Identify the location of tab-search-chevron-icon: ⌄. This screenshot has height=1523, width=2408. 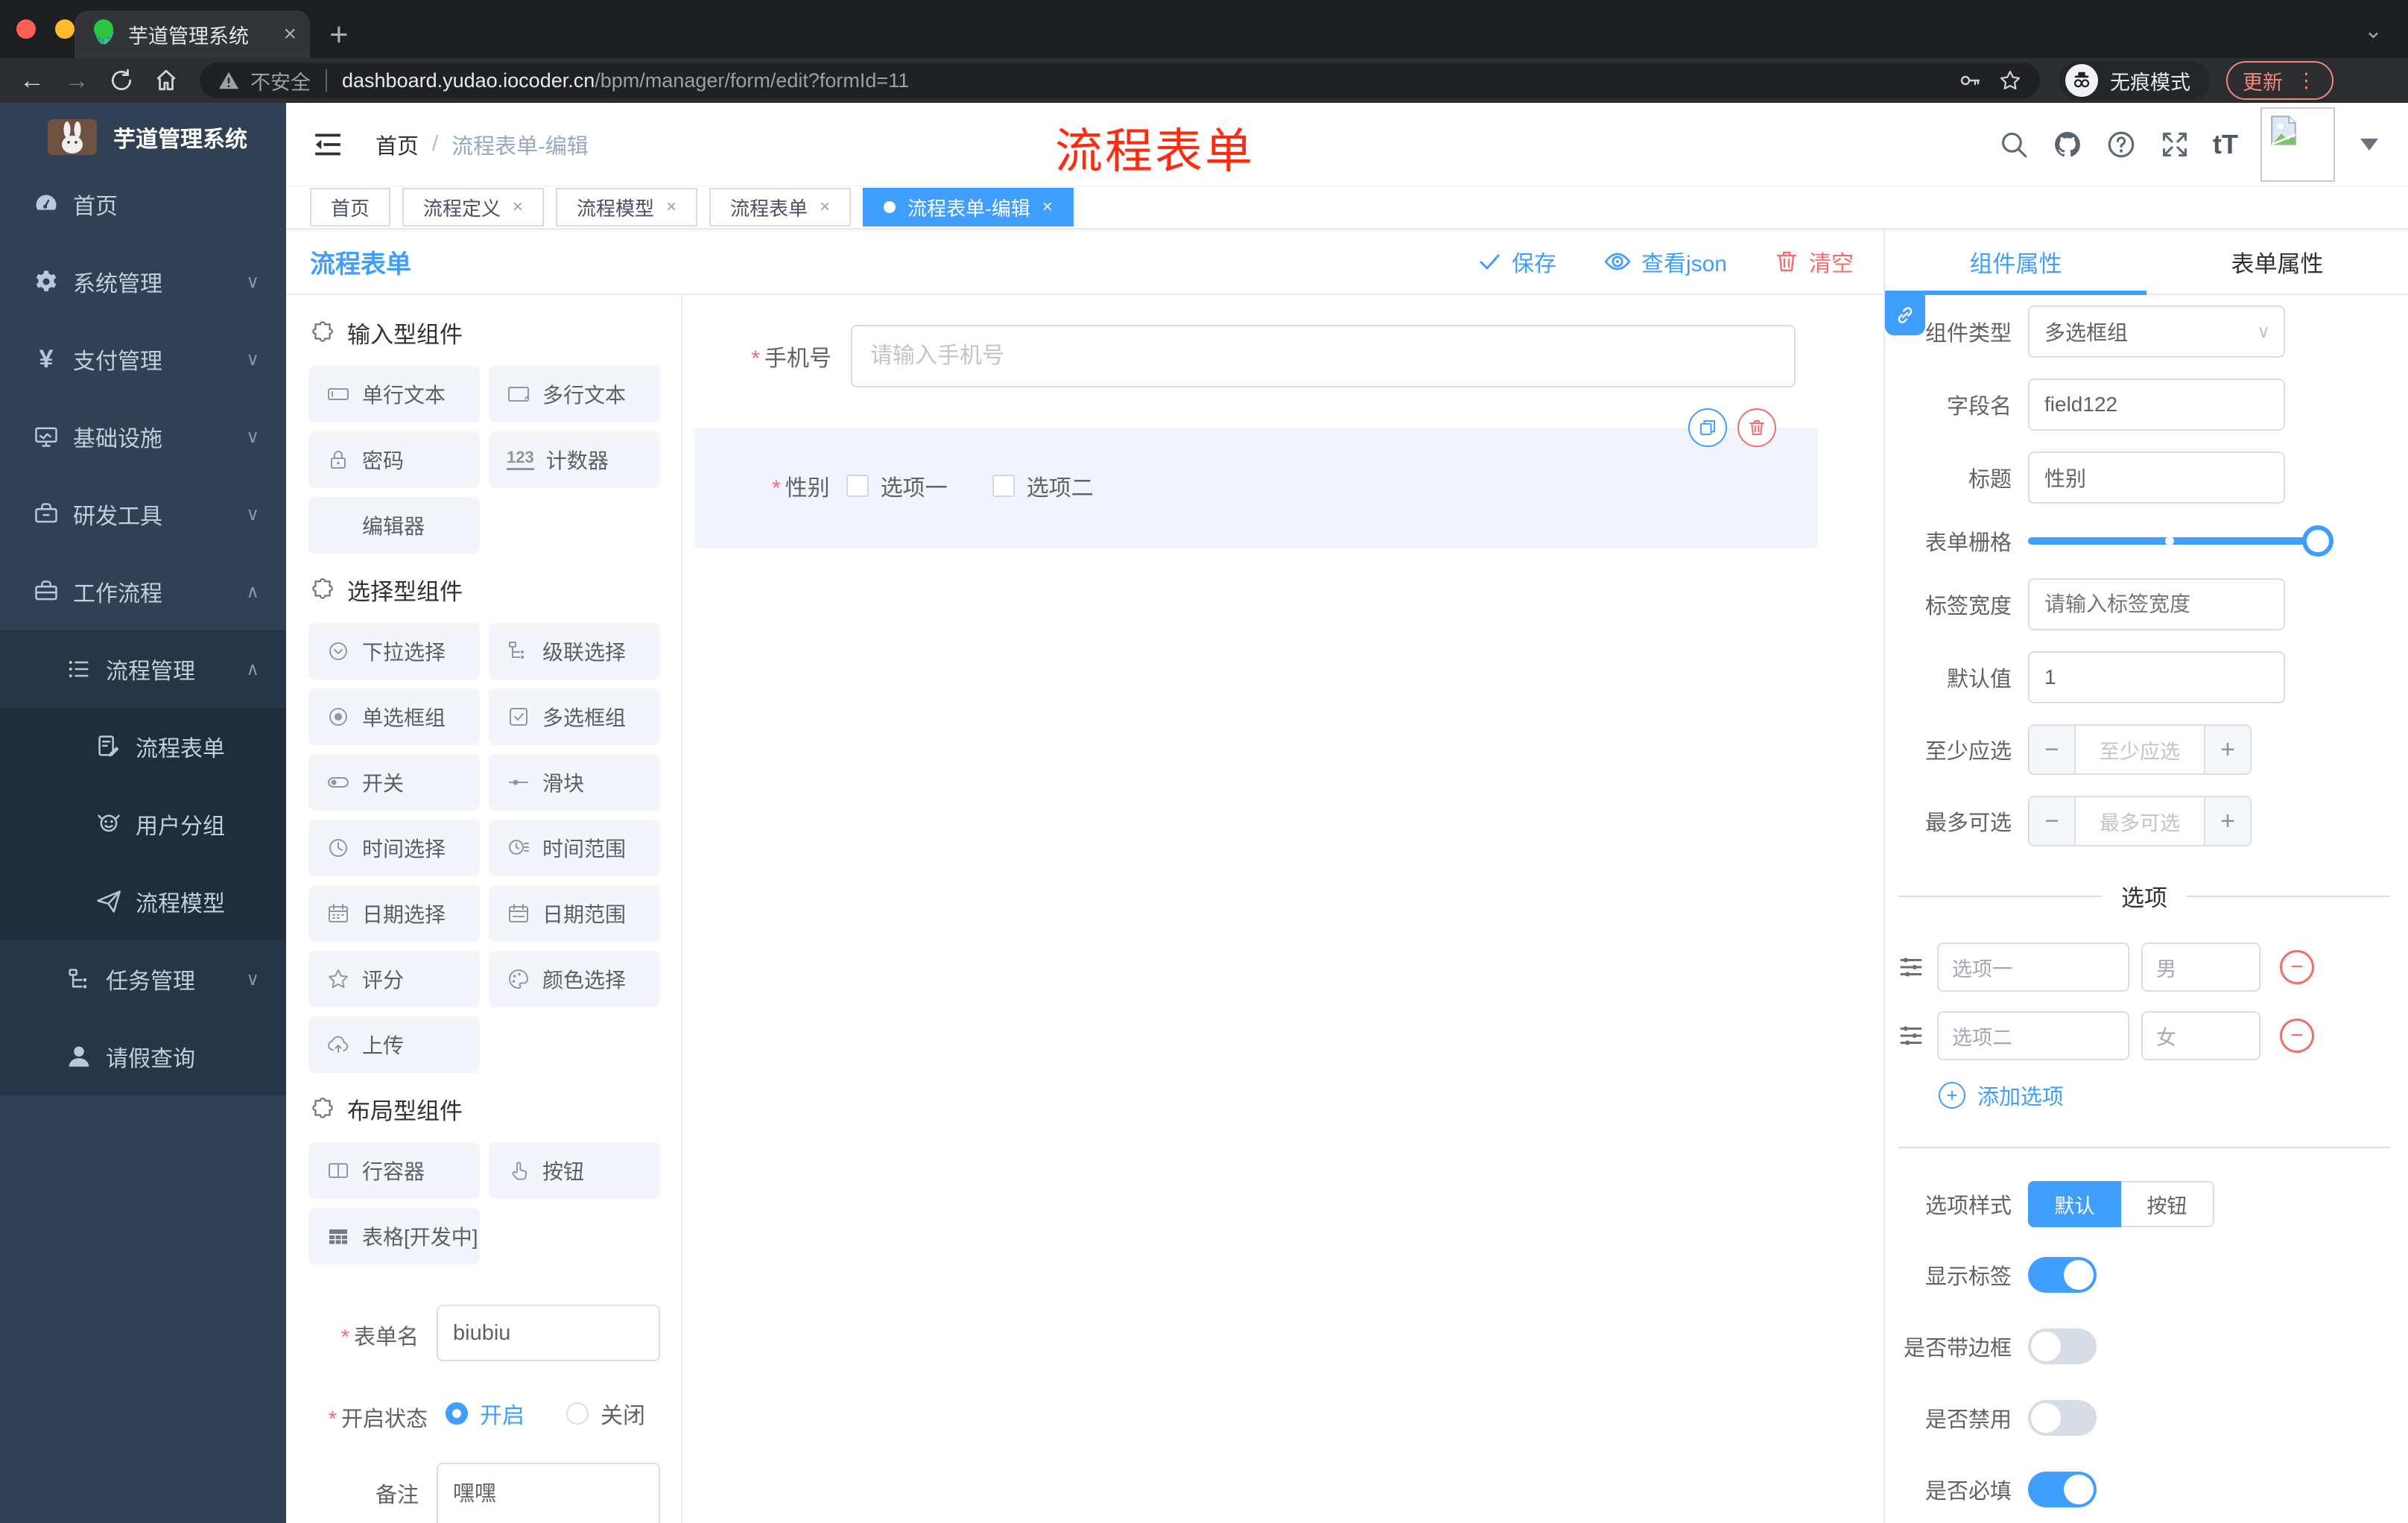
(2373, 31).